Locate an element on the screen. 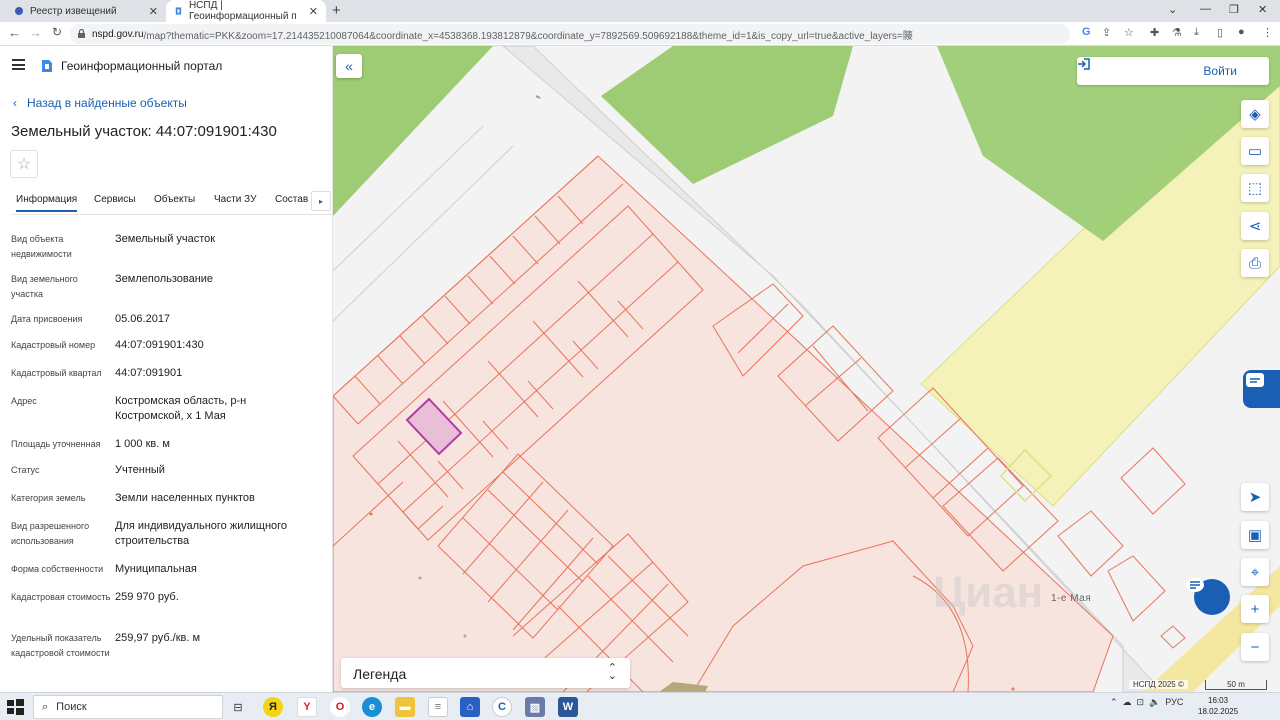 The height and width of the screenshot is (720, 1280). tab-info: Информация is located at coordinates (47, 203).